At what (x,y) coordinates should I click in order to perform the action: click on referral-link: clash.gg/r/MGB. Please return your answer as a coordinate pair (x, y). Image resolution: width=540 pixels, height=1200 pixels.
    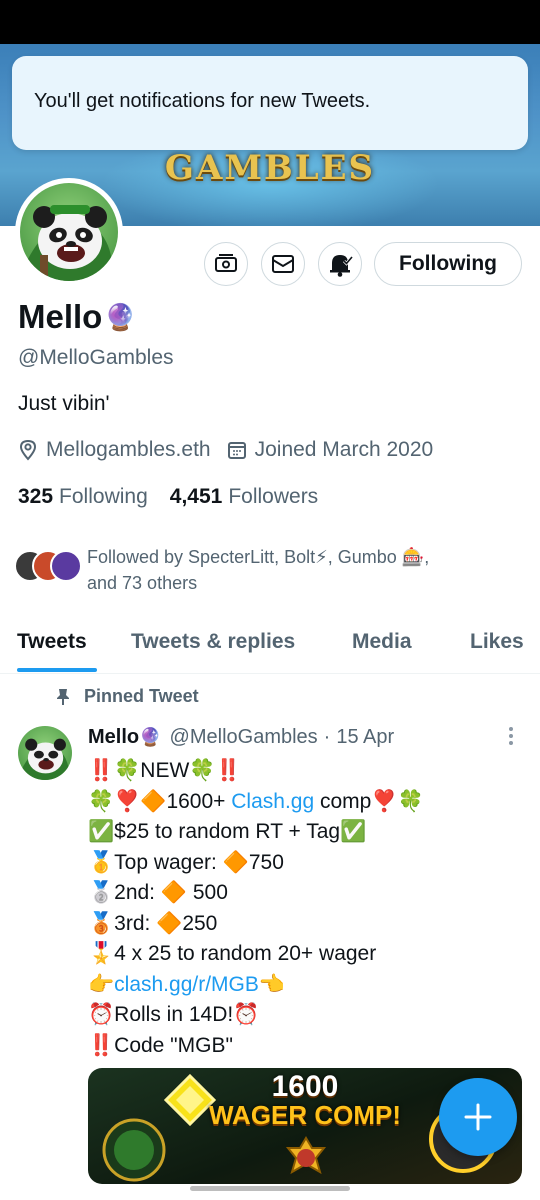
    Looking at the image, I should click on (186, 984).